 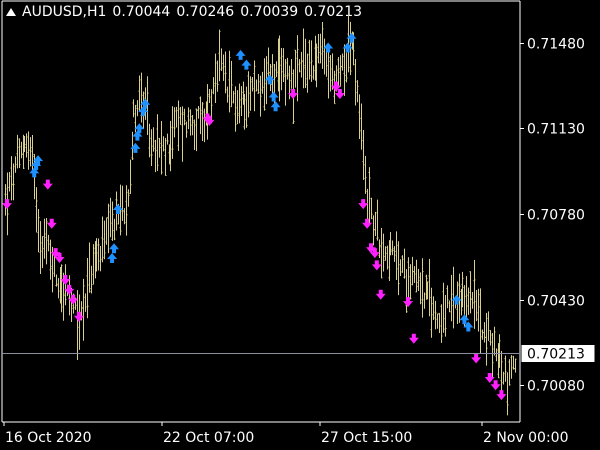 What do you see at coordinates (556, 387) in the screenshot?
I see `y-tick-label: 0.70080` at bounding box center [556, 387].